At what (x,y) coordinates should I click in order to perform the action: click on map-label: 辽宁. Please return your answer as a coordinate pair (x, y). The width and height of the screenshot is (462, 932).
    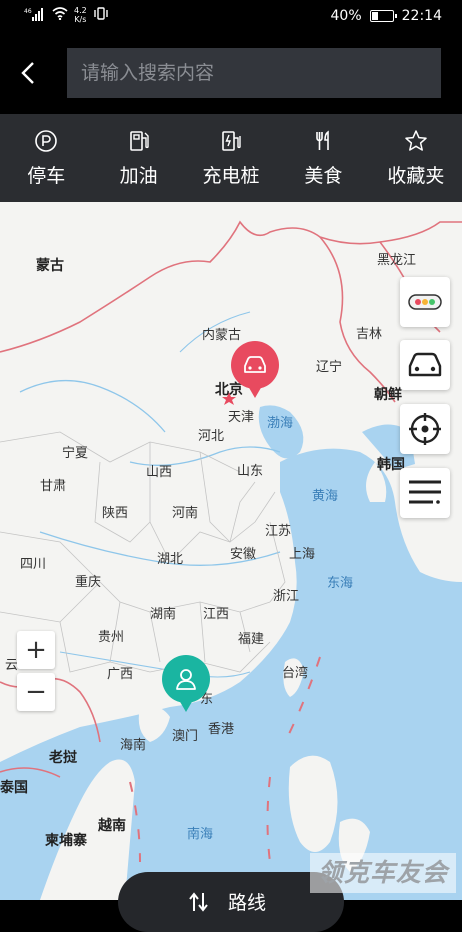
    Looking at the image, I should click on (329, 367).